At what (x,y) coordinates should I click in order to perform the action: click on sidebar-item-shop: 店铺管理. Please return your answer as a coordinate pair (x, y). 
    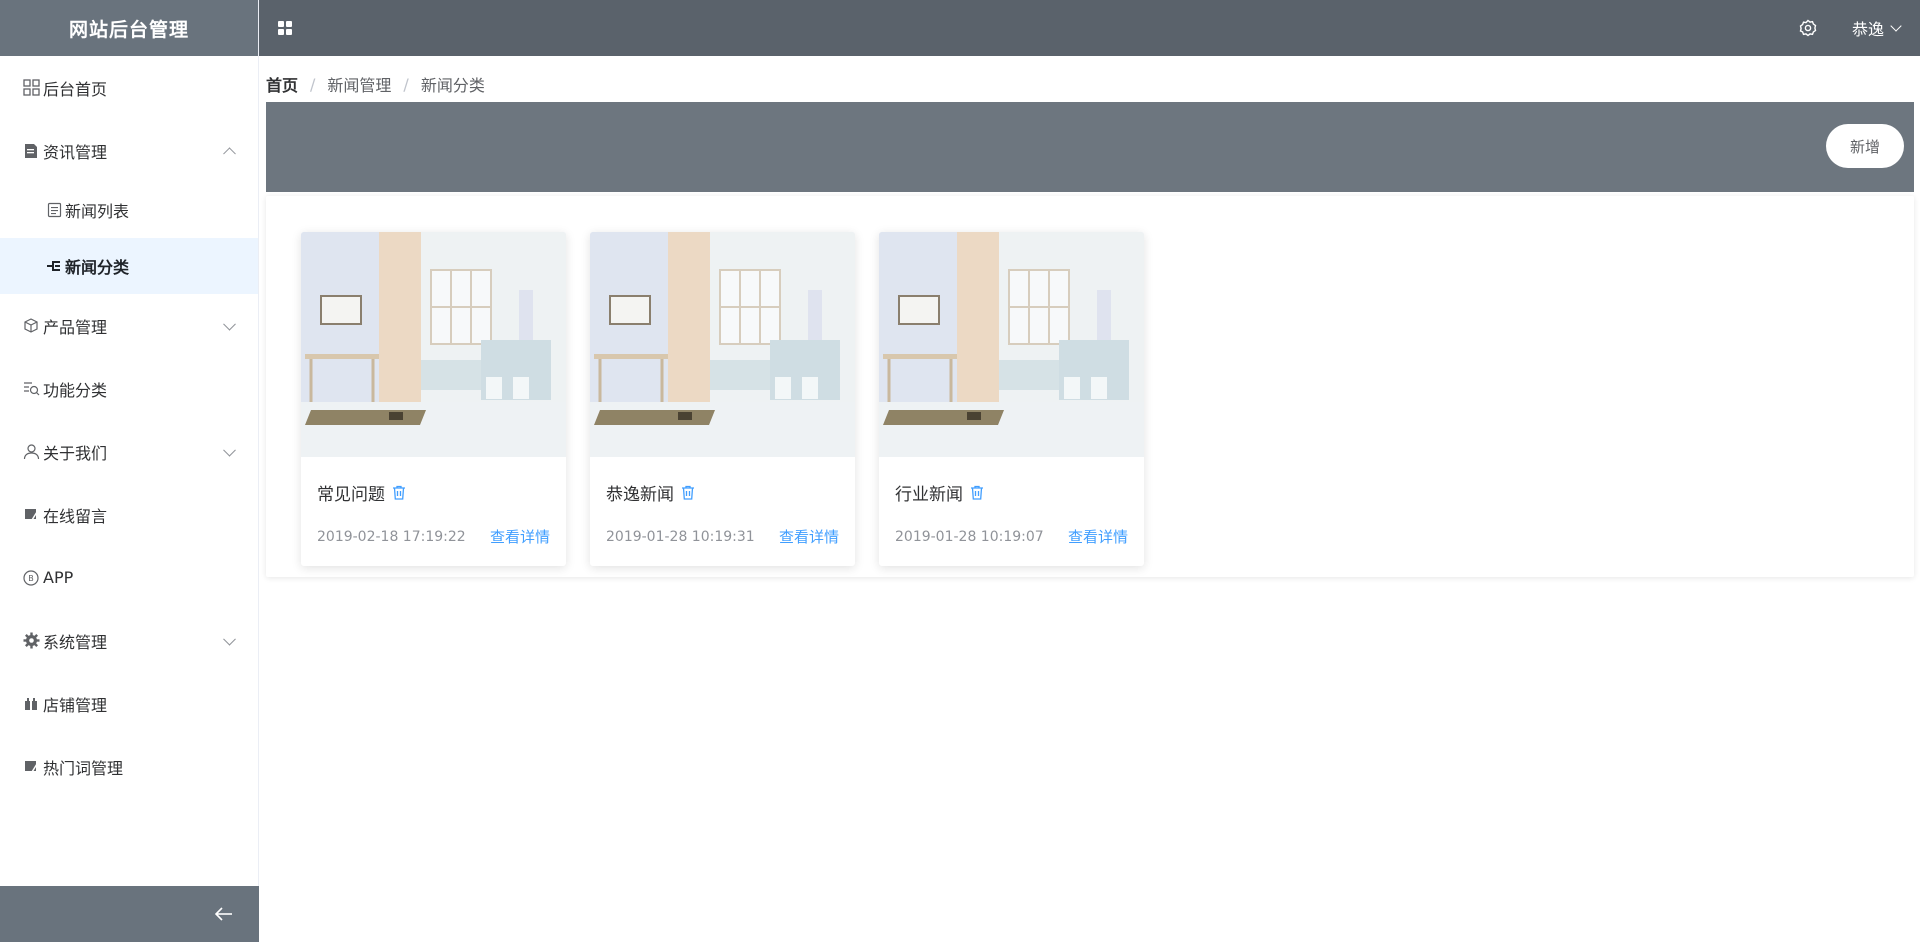
    Looking at the image, I should click on (129, 703).